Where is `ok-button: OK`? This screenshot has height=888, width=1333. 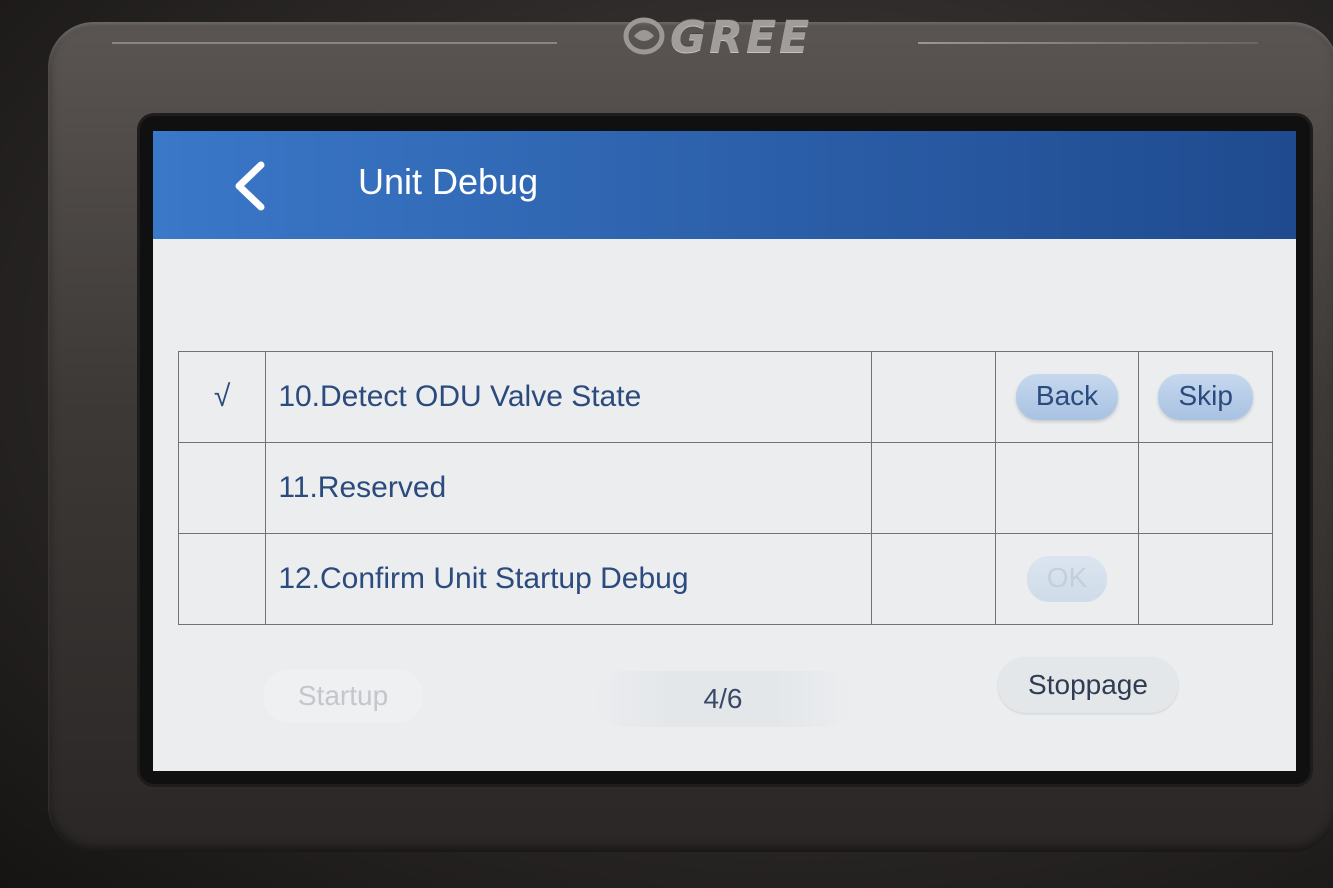 ok-button: OK is located at coordinates (1067, 579).